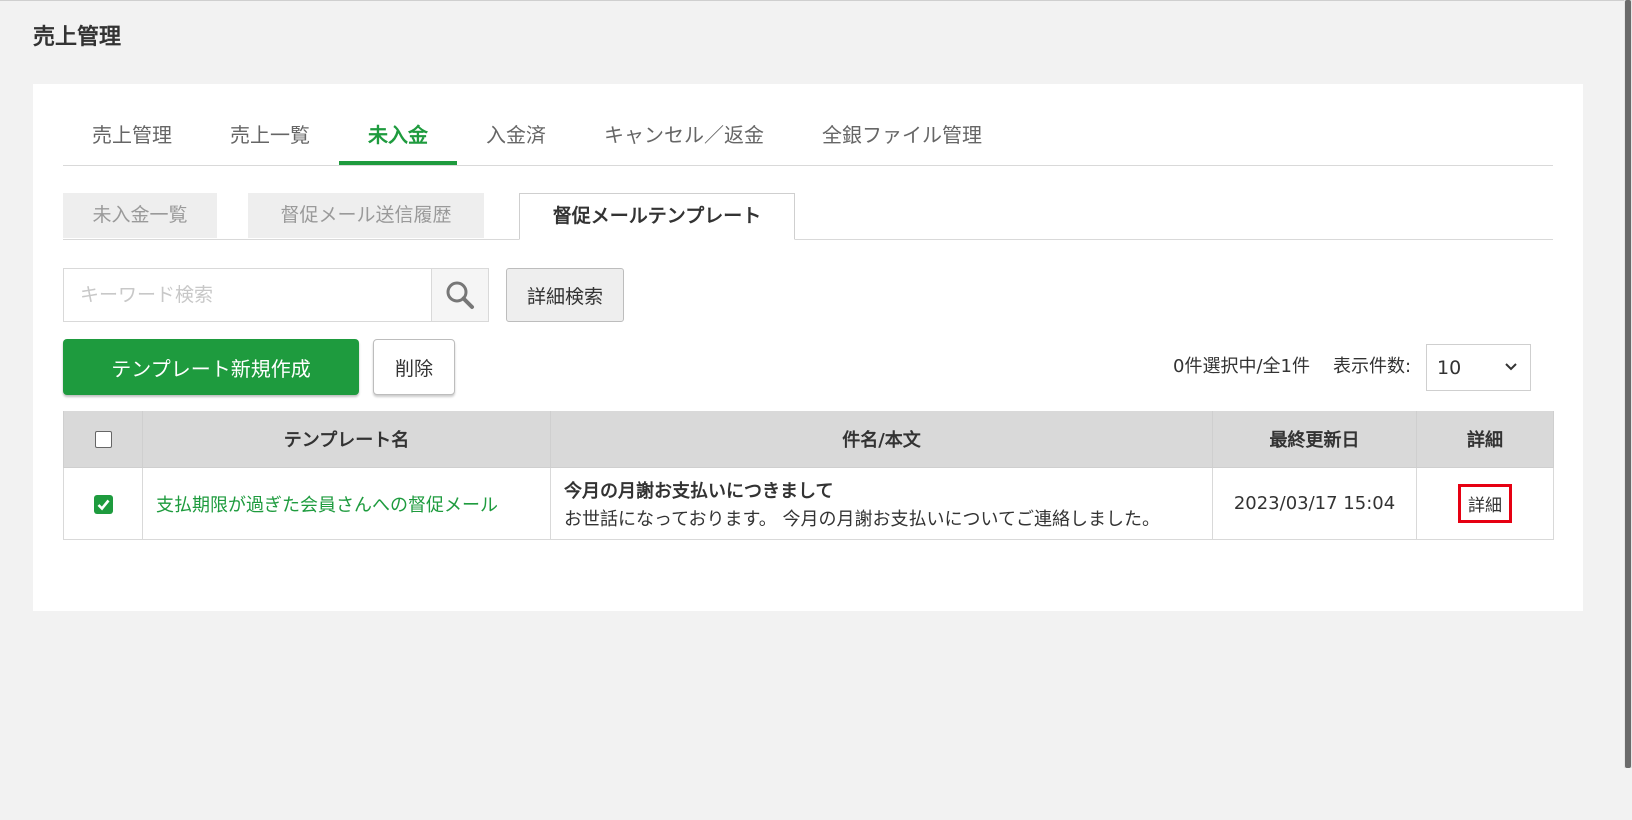 This screenshot has height=820, width=1632. What do you see at coordinates (699, 491) in the screenshot?
I see `mail-subject: 今月の月謝お支払いにつきまして` at bounding box center [699, 491].